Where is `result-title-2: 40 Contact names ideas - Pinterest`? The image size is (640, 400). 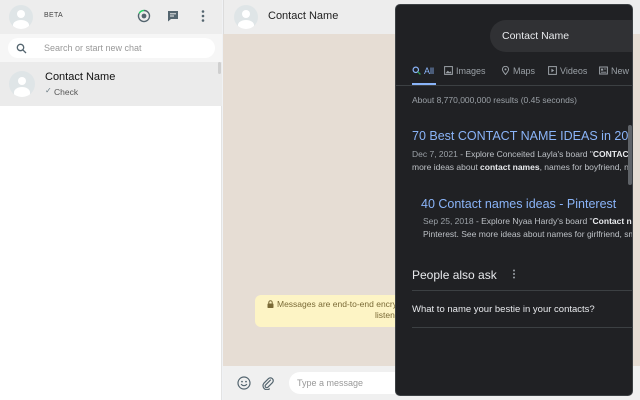
result-title-2: 40 Contact names ideas - Pinterest is located at coordinates (518, 204).